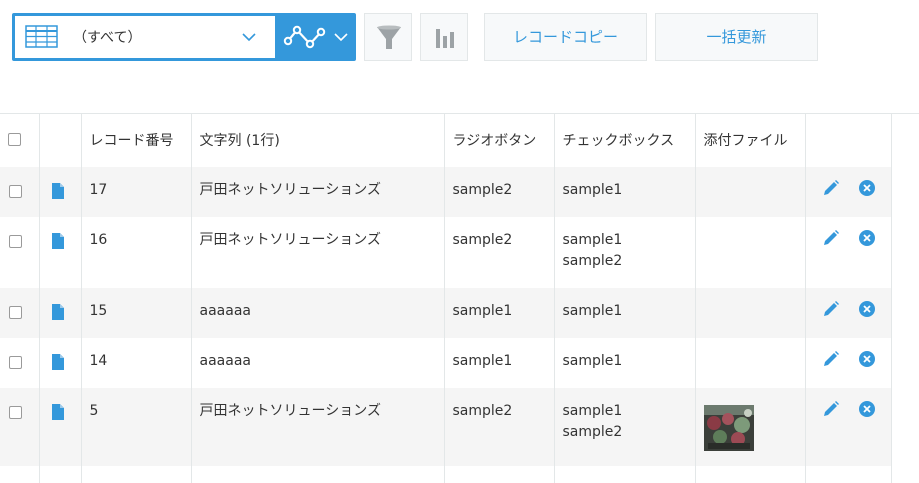 The height and width of the screenshot is (483, 919). What do you see at coordinates (304, 37) in the screenshot?
I see `line-graph-icon` at bounding box center [304, 37].